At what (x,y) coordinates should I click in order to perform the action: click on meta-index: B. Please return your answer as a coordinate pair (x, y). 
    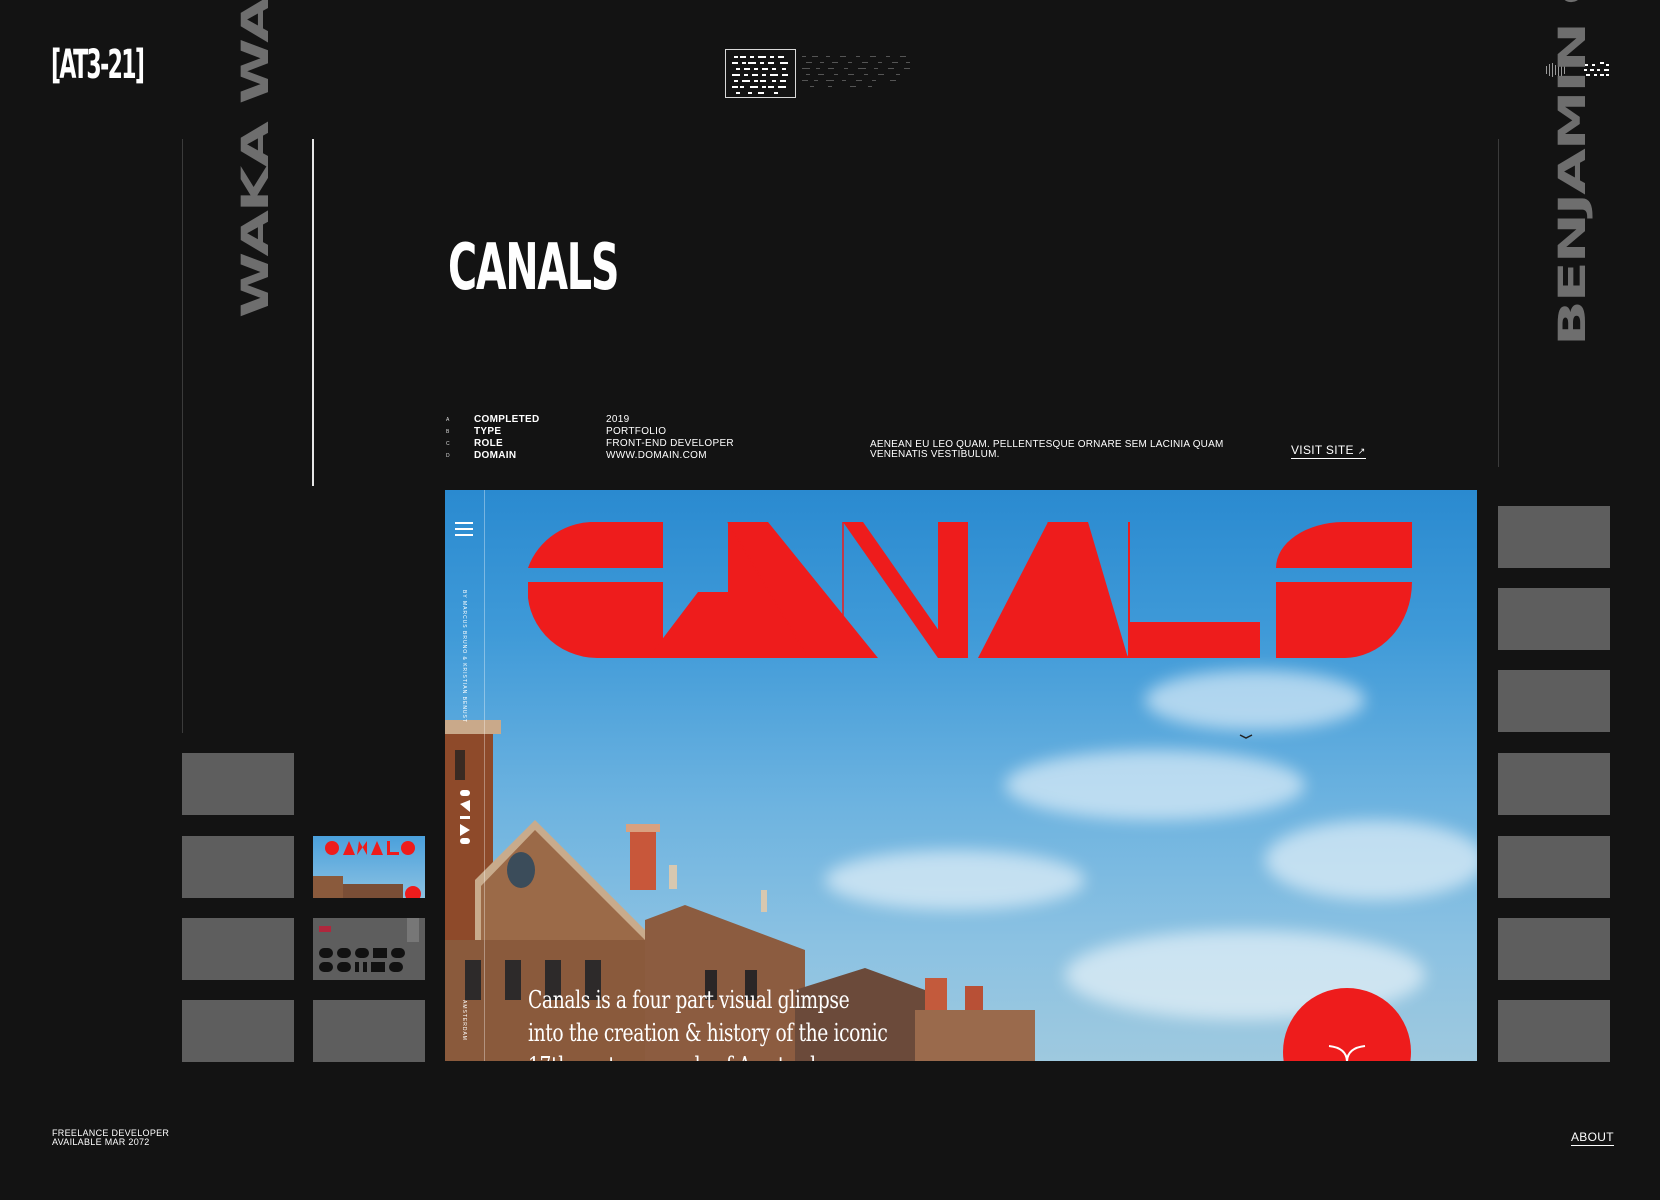
    Looking at the image, I should click on (448, 432).